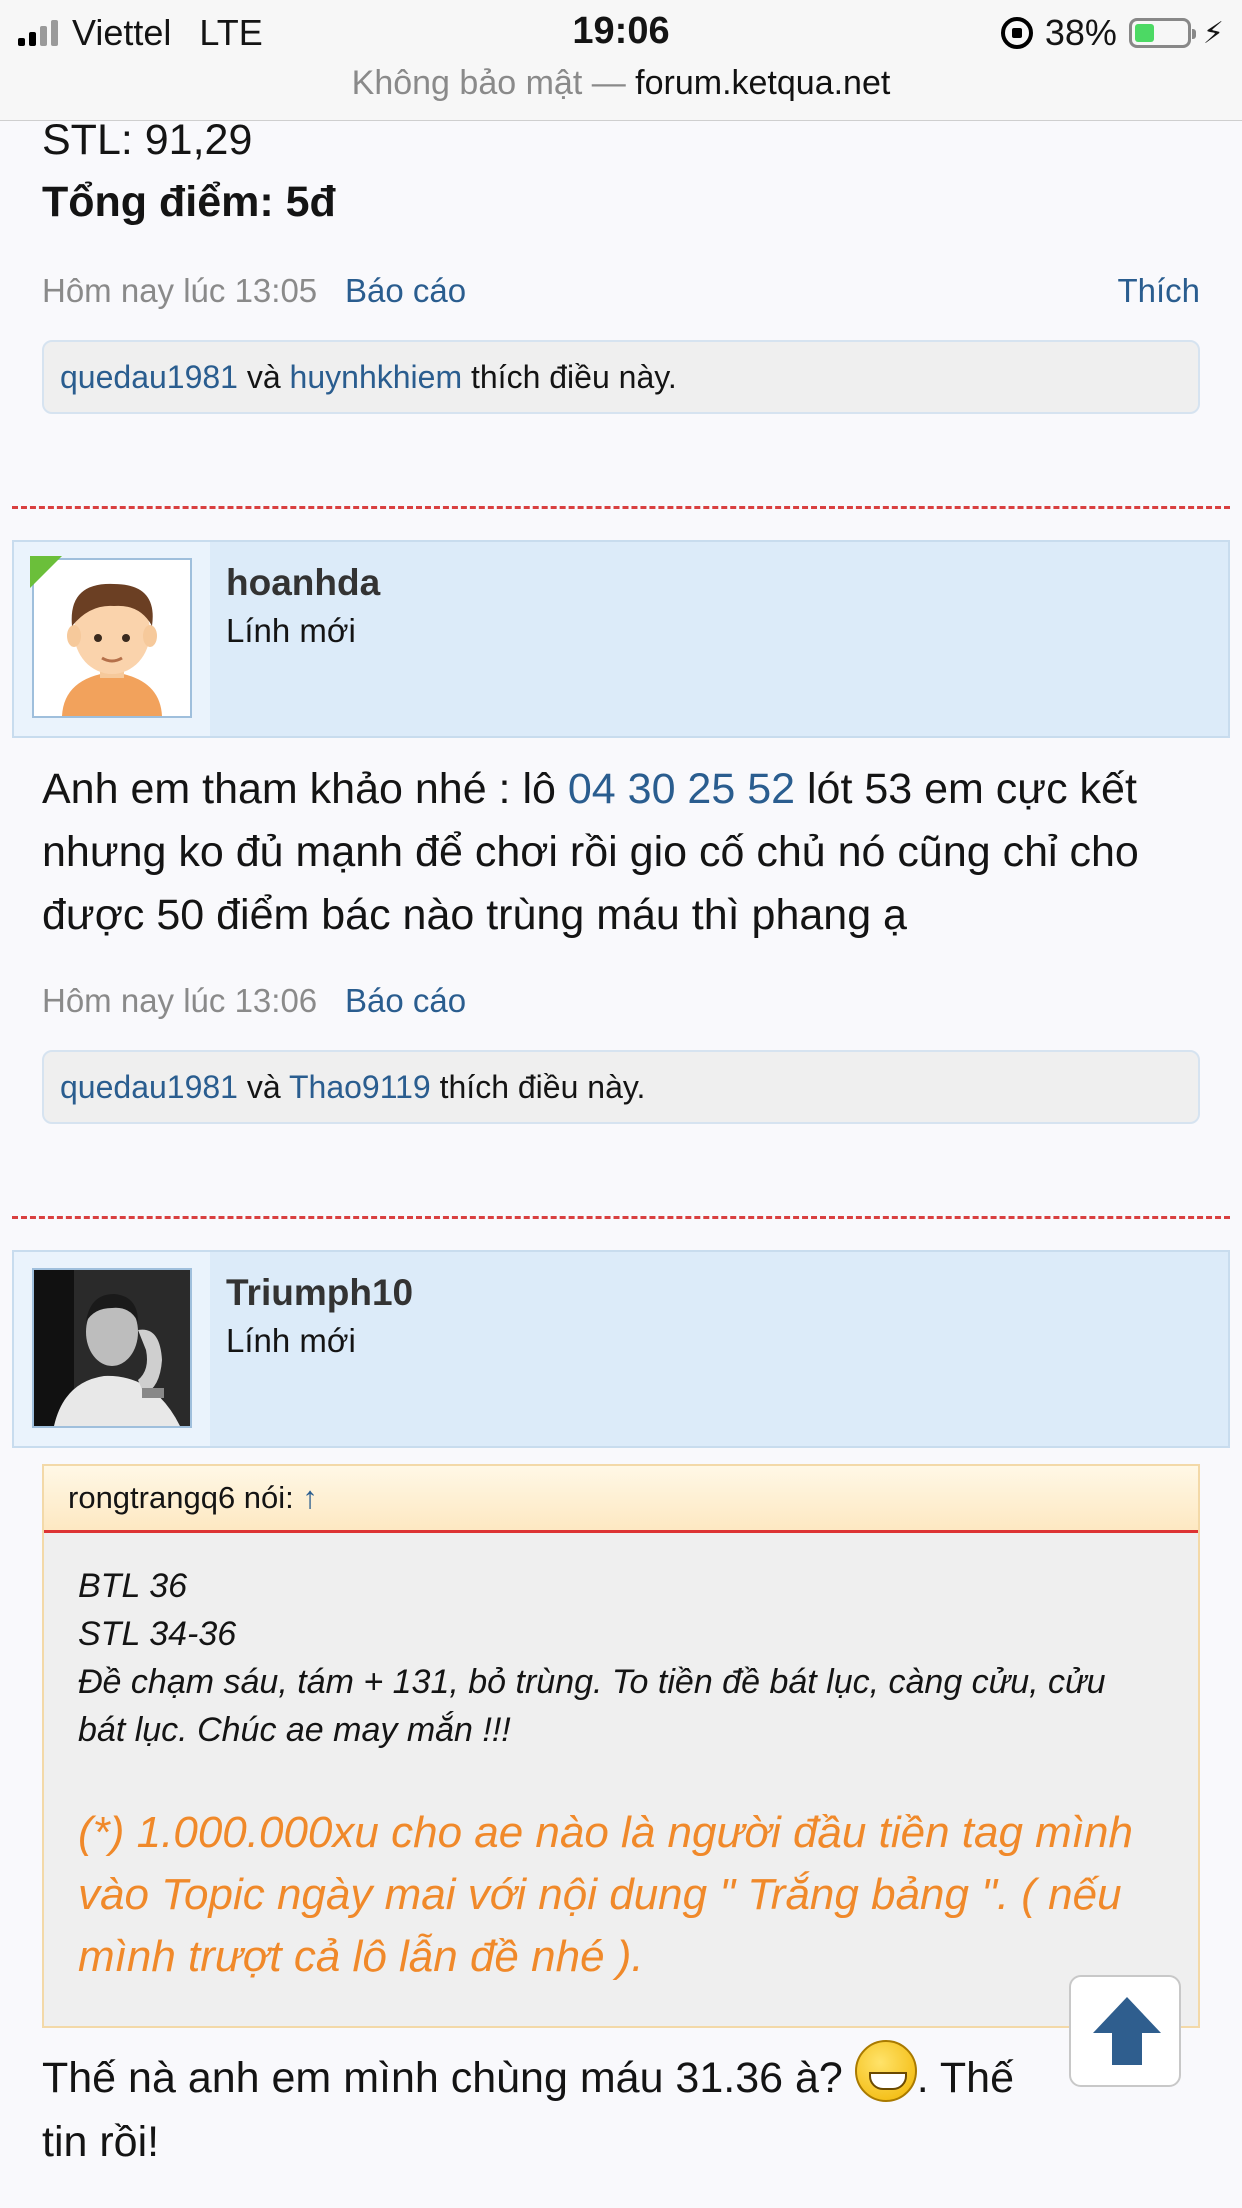 The image size is (1242, 2208). What do you see at coordinates (488, 83) in the screenshot?
I see `security-label: Không bảo mật —` at bounding box center [488, 83].